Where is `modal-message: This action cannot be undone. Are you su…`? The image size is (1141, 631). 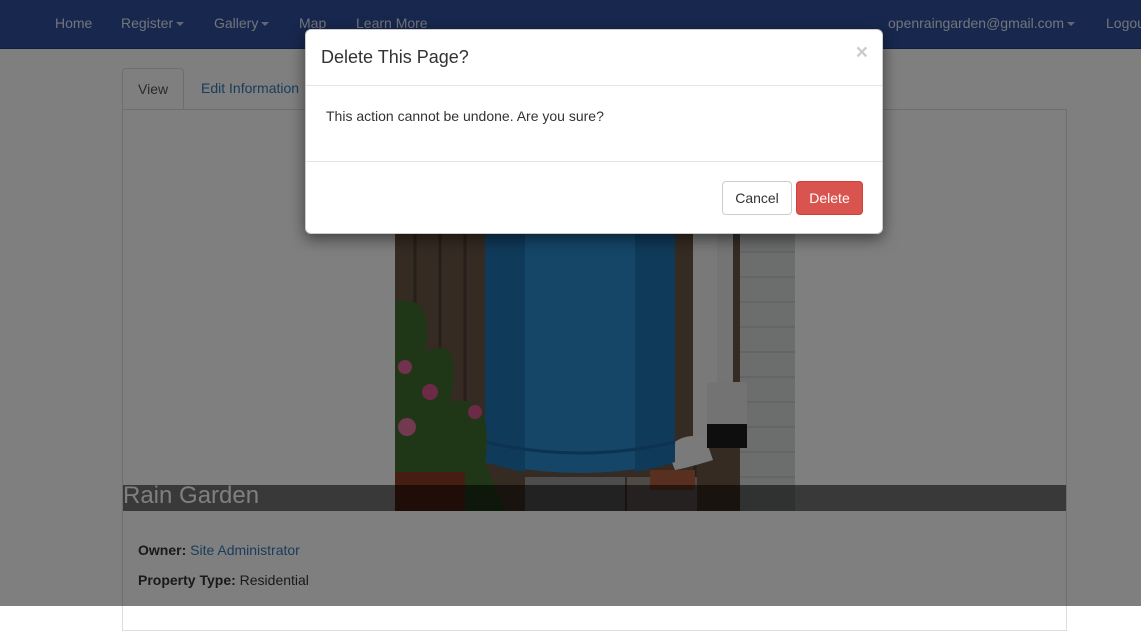
modal-message: This action cannot be undone. Are you su… is located at coordinates (465, 116).